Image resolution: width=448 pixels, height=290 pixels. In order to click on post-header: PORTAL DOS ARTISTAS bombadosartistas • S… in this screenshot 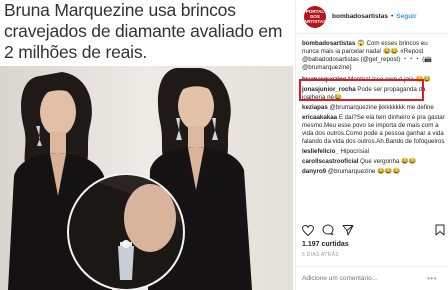, I will do `click(372, 17)`.